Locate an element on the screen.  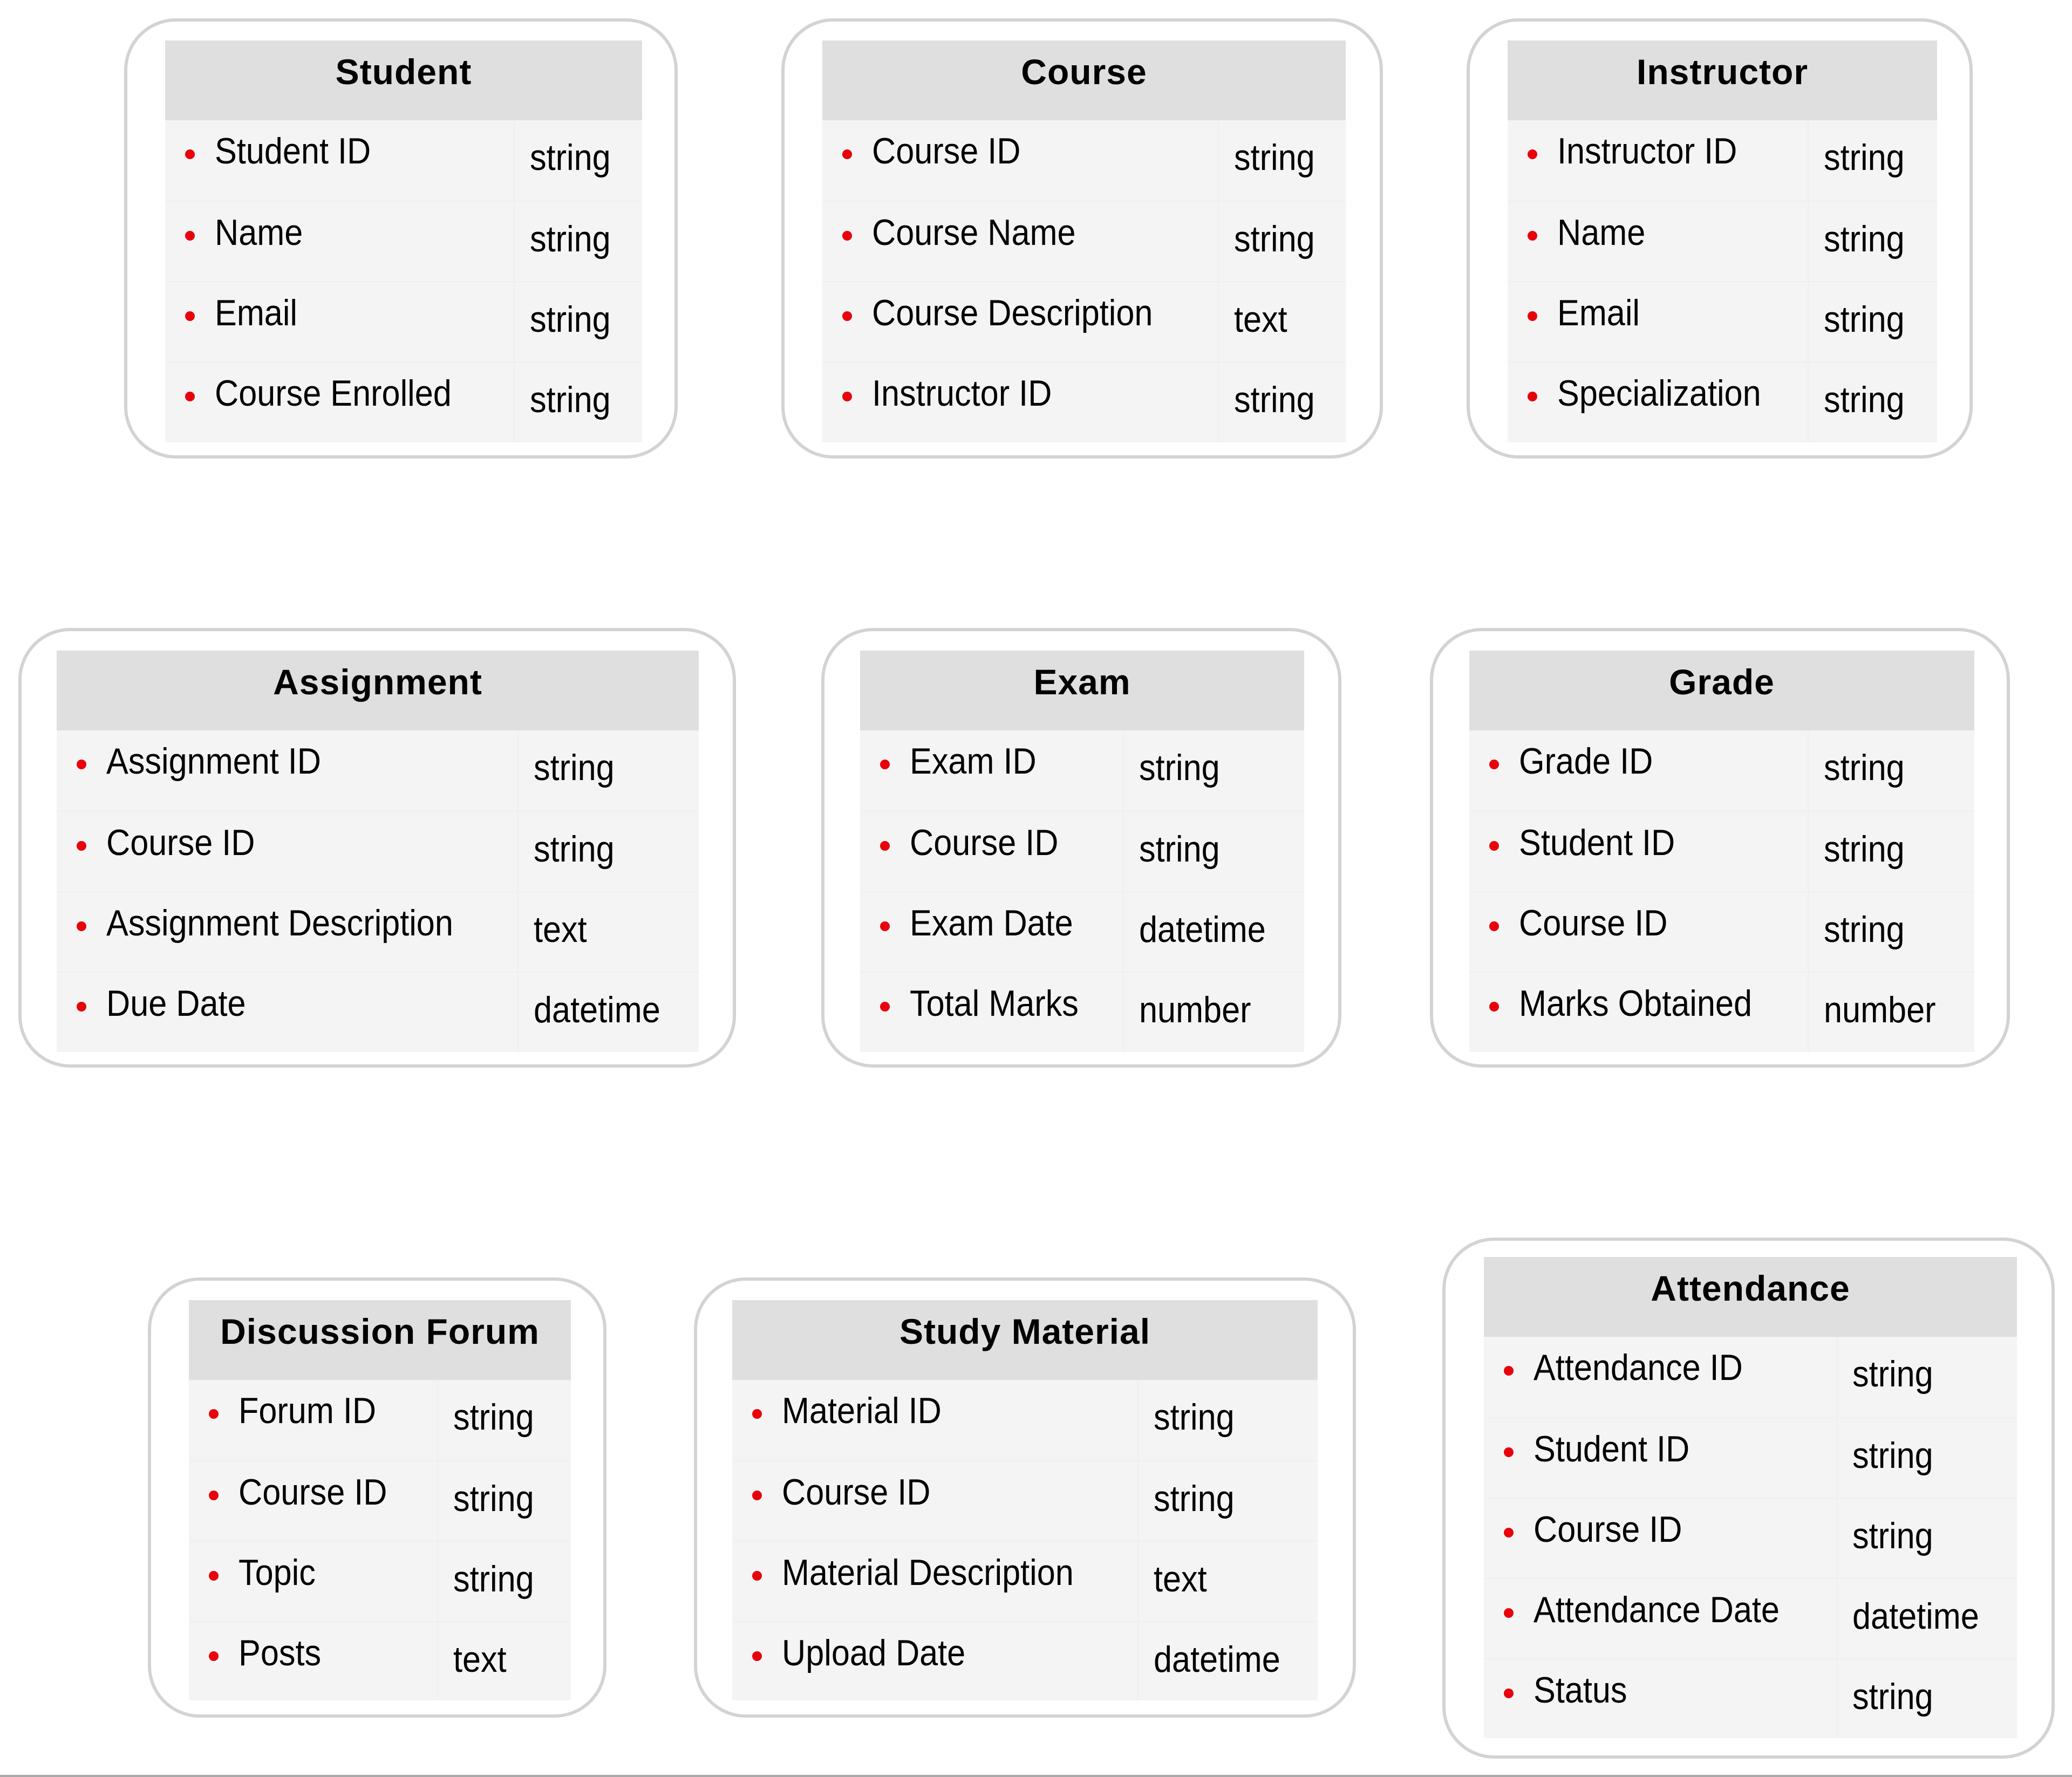
field-name: Course Name is located at coordinates (974, 232).